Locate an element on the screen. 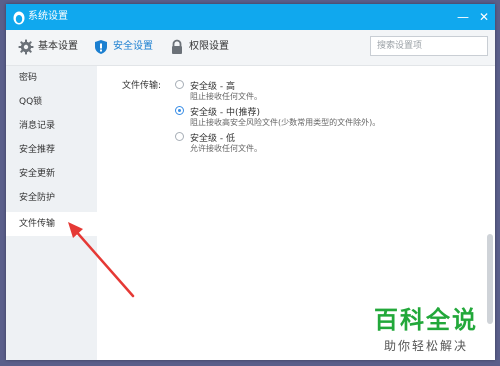  sidebar-item-qq-lock: QQ锁 is located at coordinates (51, 102).